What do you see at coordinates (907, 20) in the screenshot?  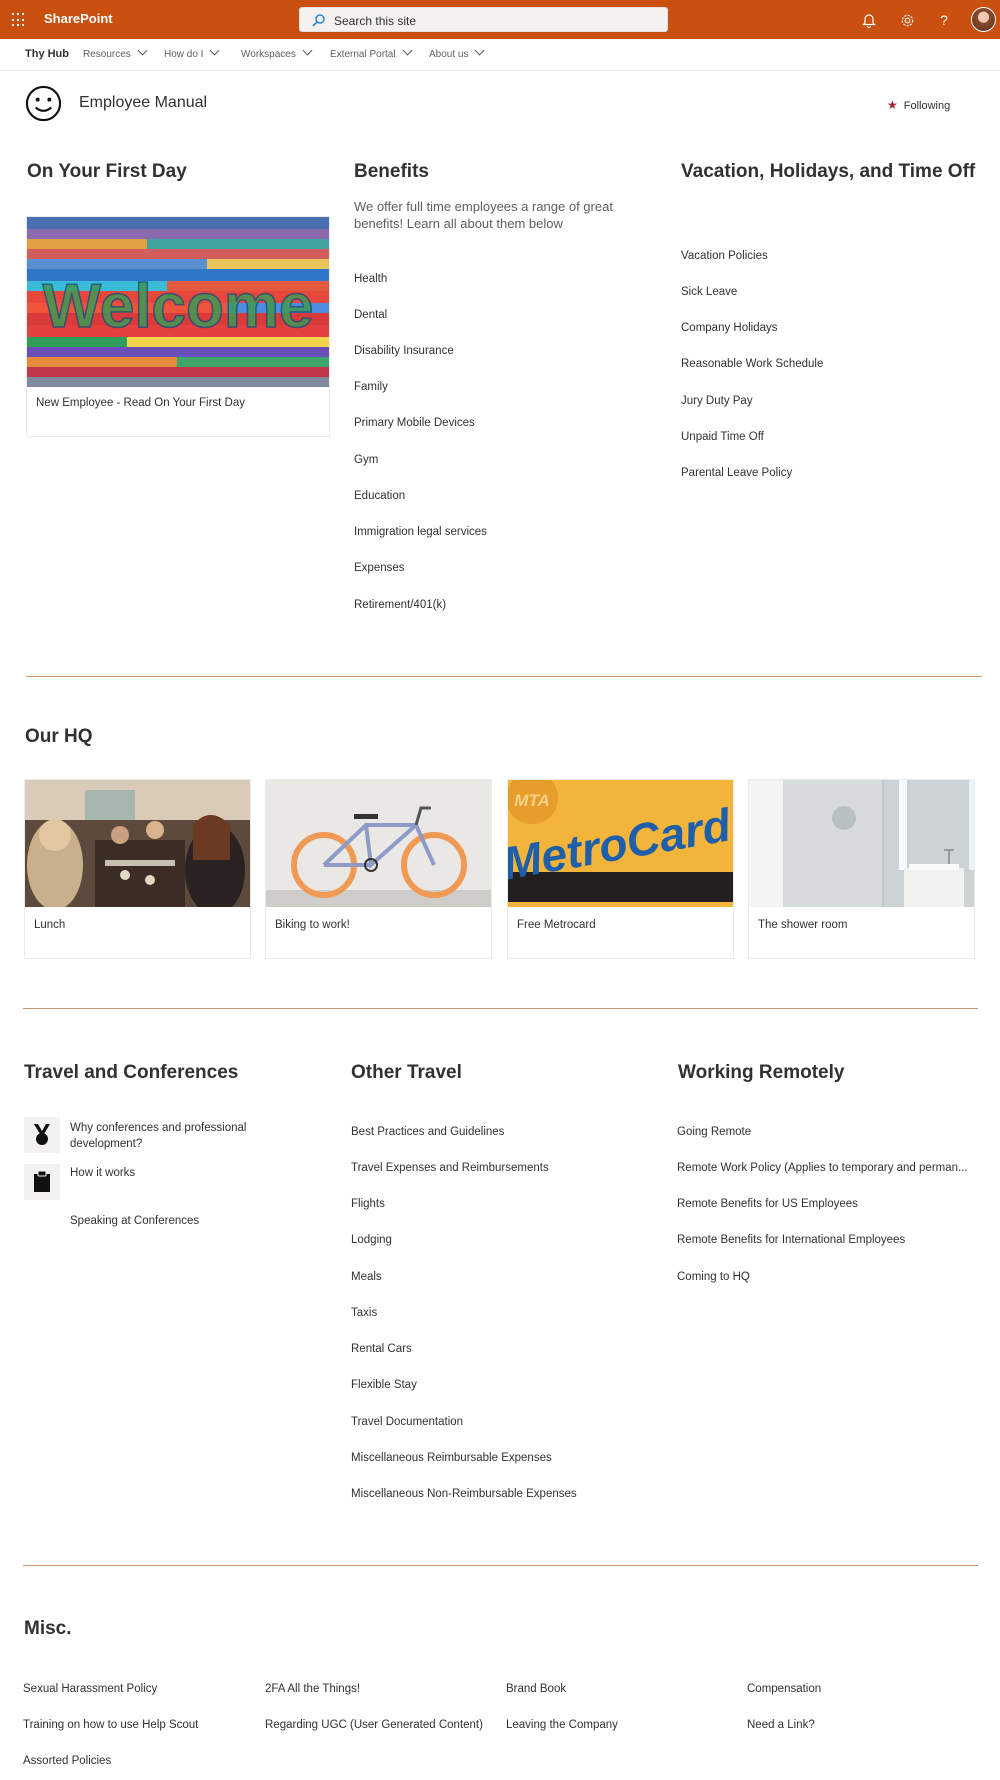 I see `gear-icon` at bounding box center [907, 20].